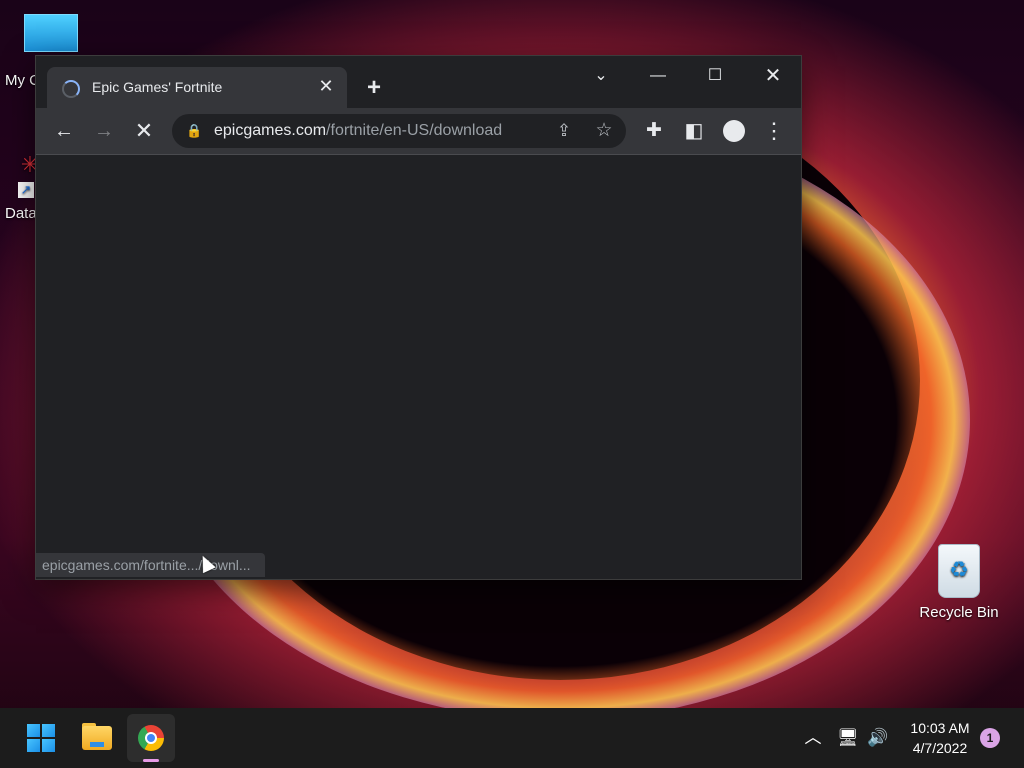 The height and width of the screenshot is (768, 1024). What do you see at coordinates (104, 131) in the screenshot?
I see `forward-button: →` at bounding box center [104, 131].